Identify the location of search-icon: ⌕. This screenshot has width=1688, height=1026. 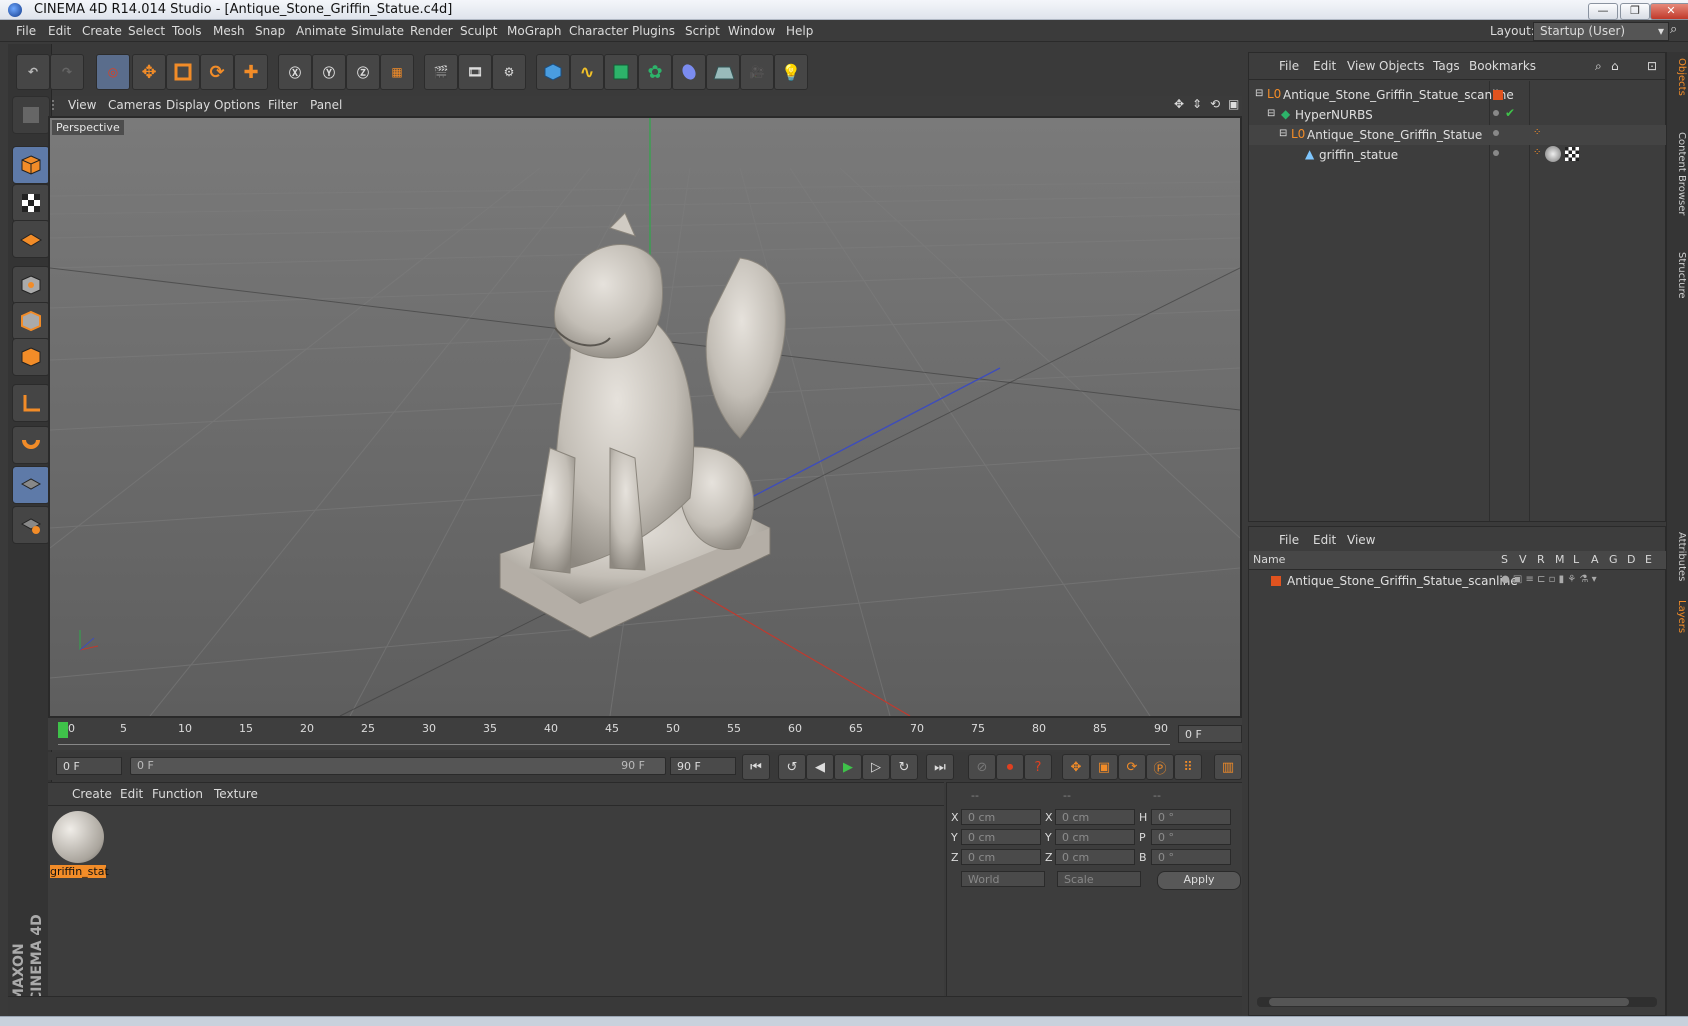
(1673, 29).